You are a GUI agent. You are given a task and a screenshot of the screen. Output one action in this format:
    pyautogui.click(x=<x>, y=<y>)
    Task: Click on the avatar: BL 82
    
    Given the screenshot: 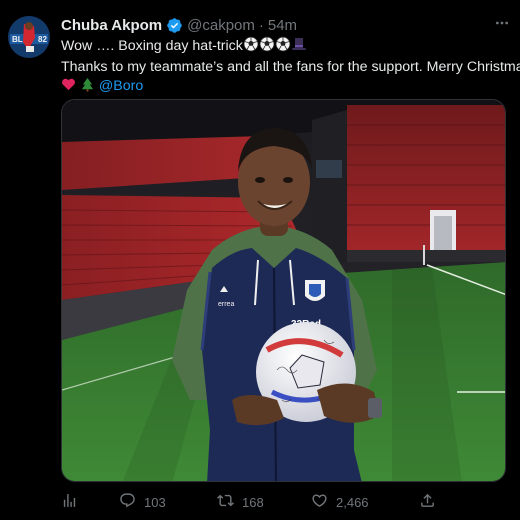 What is the action you would take?
    pyautogui.click(x=29, y=37)
    